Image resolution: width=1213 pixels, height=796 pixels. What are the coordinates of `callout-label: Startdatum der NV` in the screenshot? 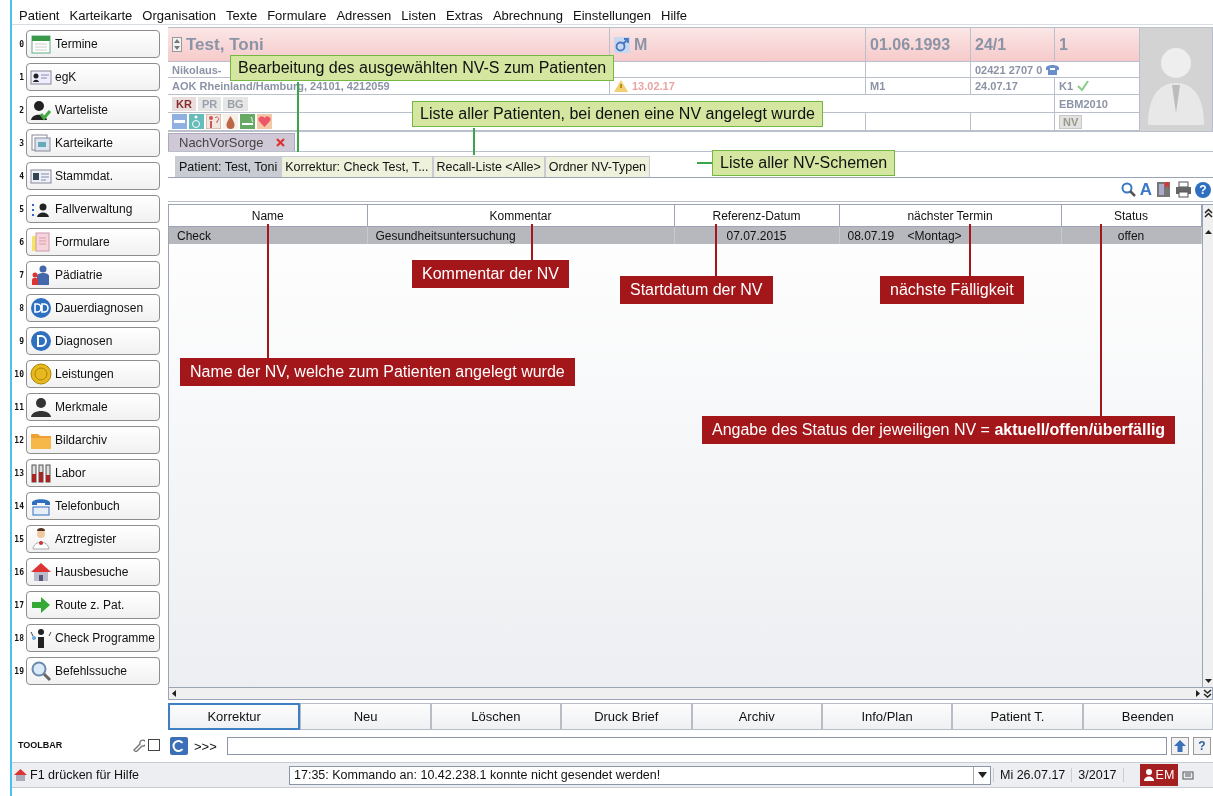 It's located at (696, 290).